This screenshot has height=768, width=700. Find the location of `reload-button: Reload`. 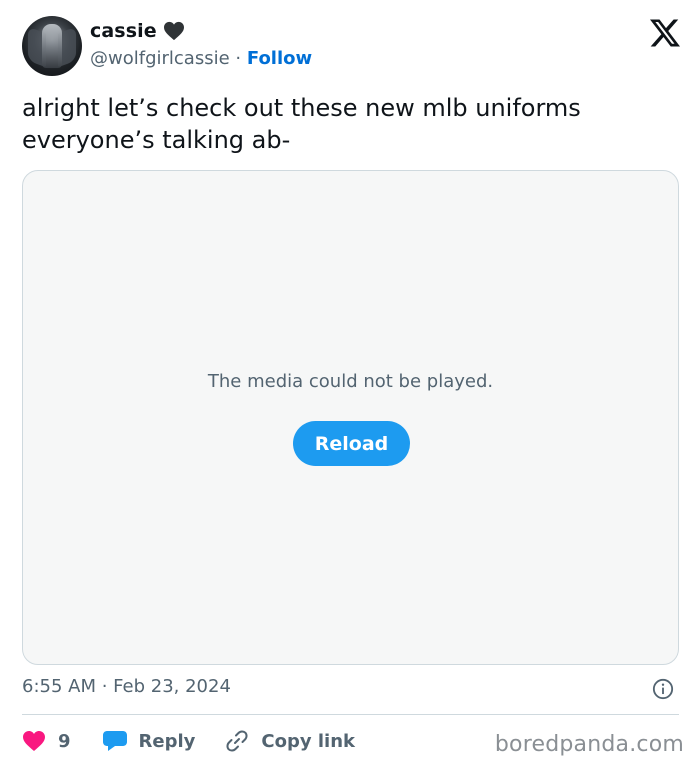

reload-button: Reload is located at coordinates (351, 443).